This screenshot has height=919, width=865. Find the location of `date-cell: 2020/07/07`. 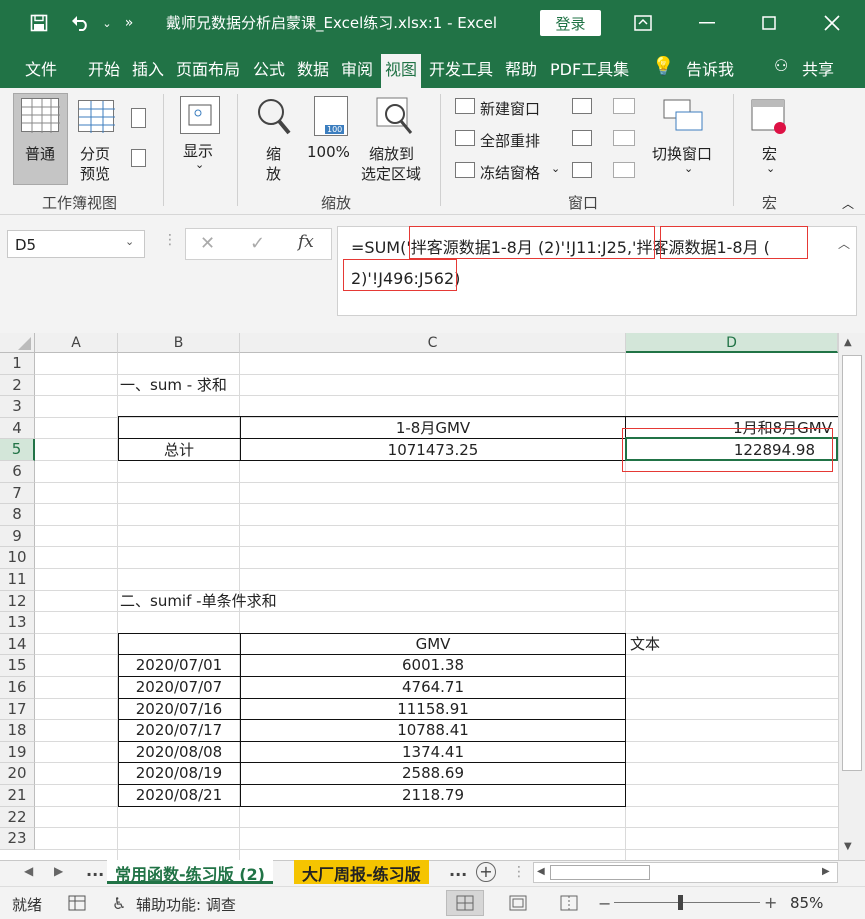

date-cell: 2020/07/07 is located at coordinates (179, 687).